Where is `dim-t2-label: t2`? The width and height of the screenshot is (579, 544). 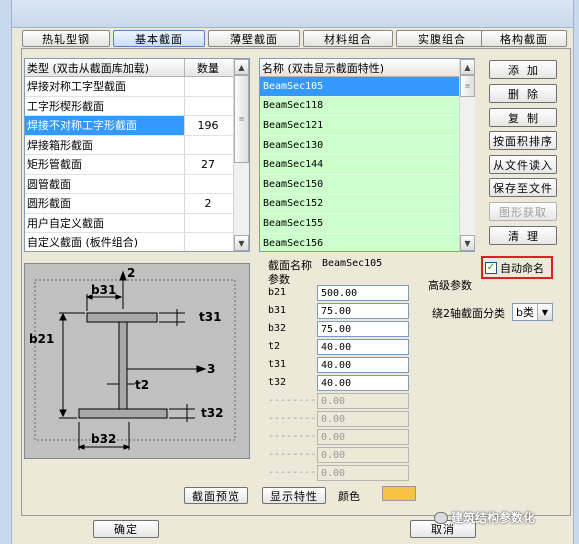 dim-t2-label: t2 is located at coordinates (142, 385).